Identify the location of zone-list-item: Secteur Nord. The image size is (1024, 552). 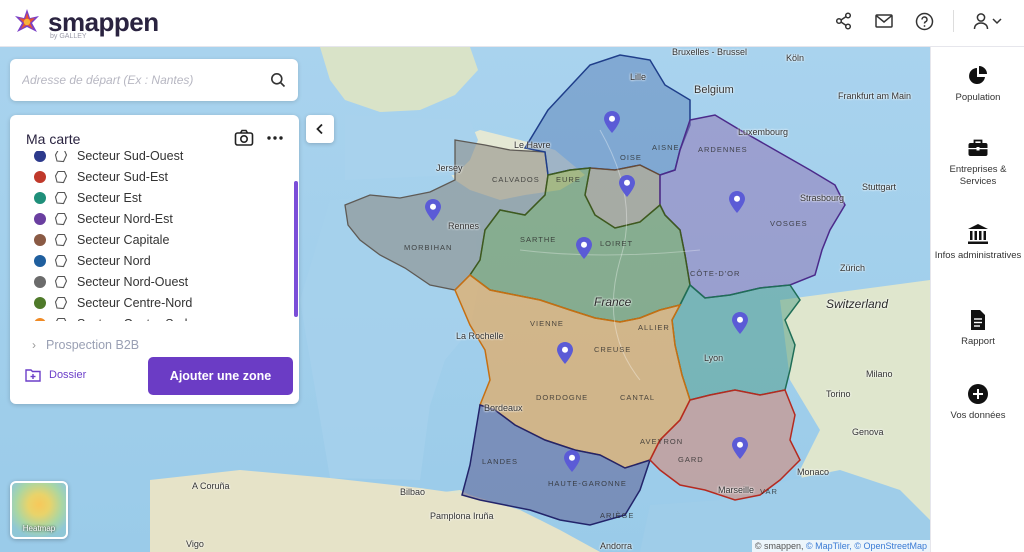
(150, 260).